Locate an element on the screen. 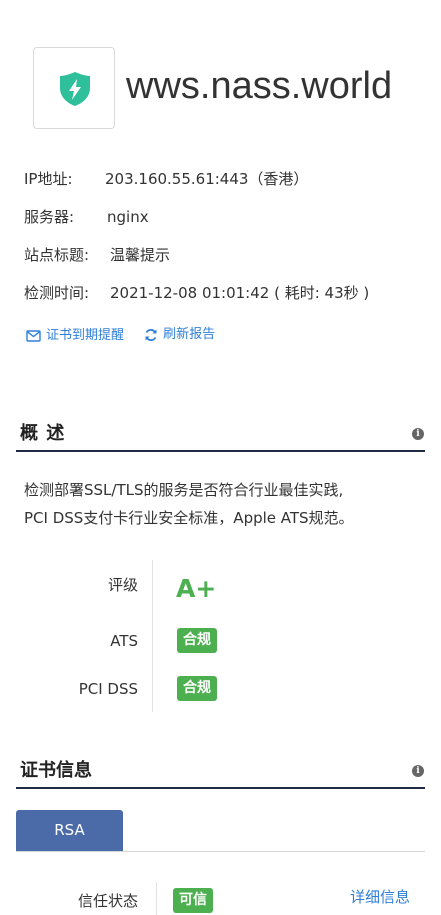  detail-info-link: 详细信息 is located at coordinates (380, 897).